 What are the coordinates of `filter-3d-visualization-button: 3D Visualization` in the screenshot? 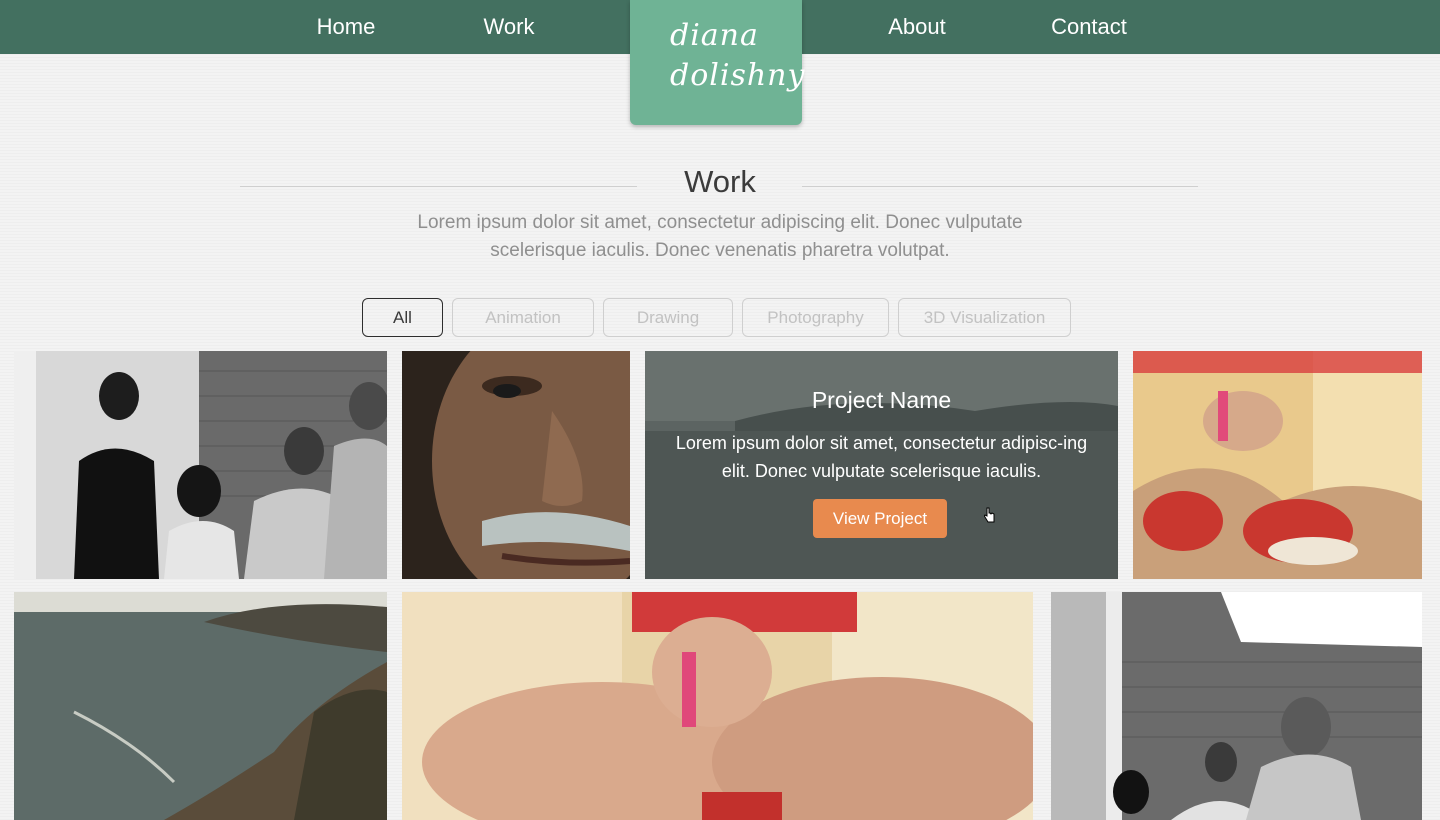 It's located at (984, 317).